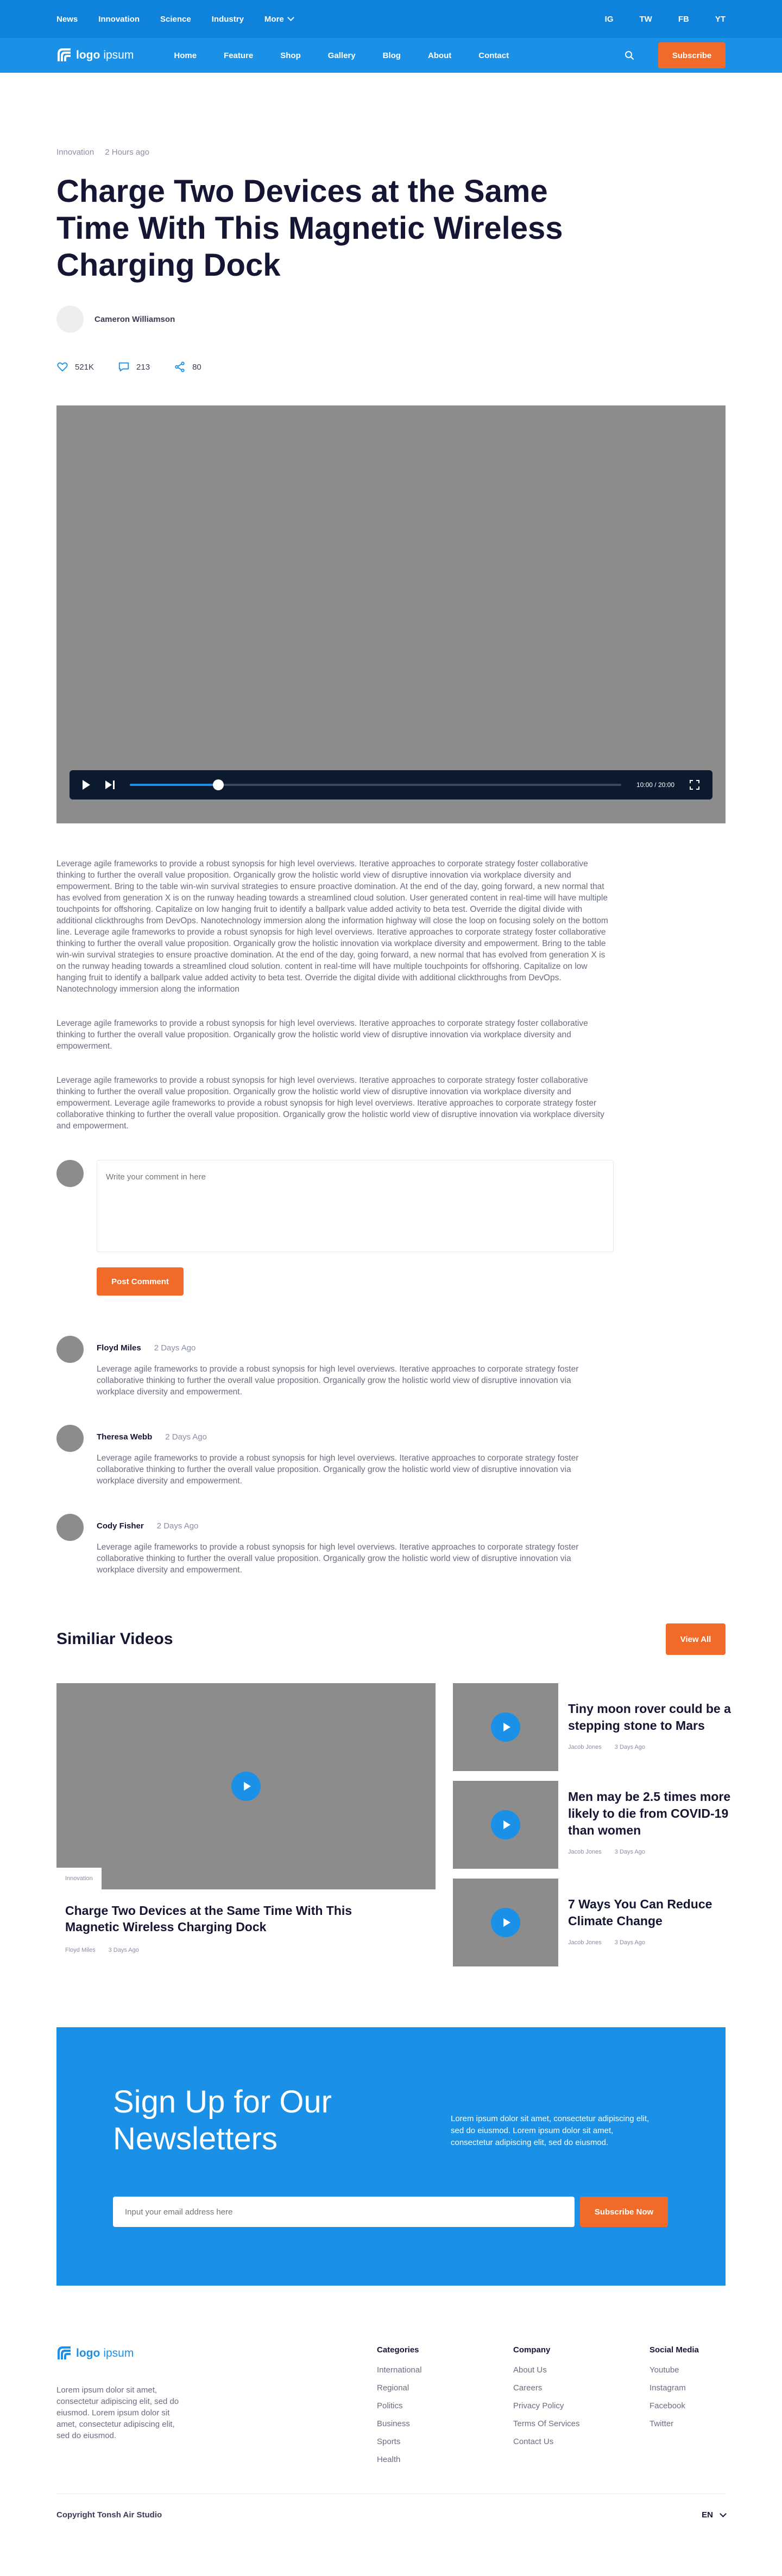 This screenshot has width=782, height=2576. I want to click on category-tag: Innovation, so click(79, 1878).